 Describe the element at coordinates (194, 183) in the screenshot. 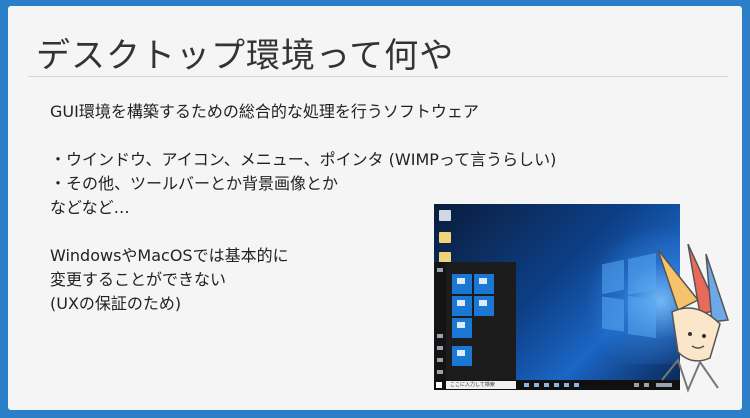

I see `body-line: ・その他、ツールバーとか背景画像とか` at that location.